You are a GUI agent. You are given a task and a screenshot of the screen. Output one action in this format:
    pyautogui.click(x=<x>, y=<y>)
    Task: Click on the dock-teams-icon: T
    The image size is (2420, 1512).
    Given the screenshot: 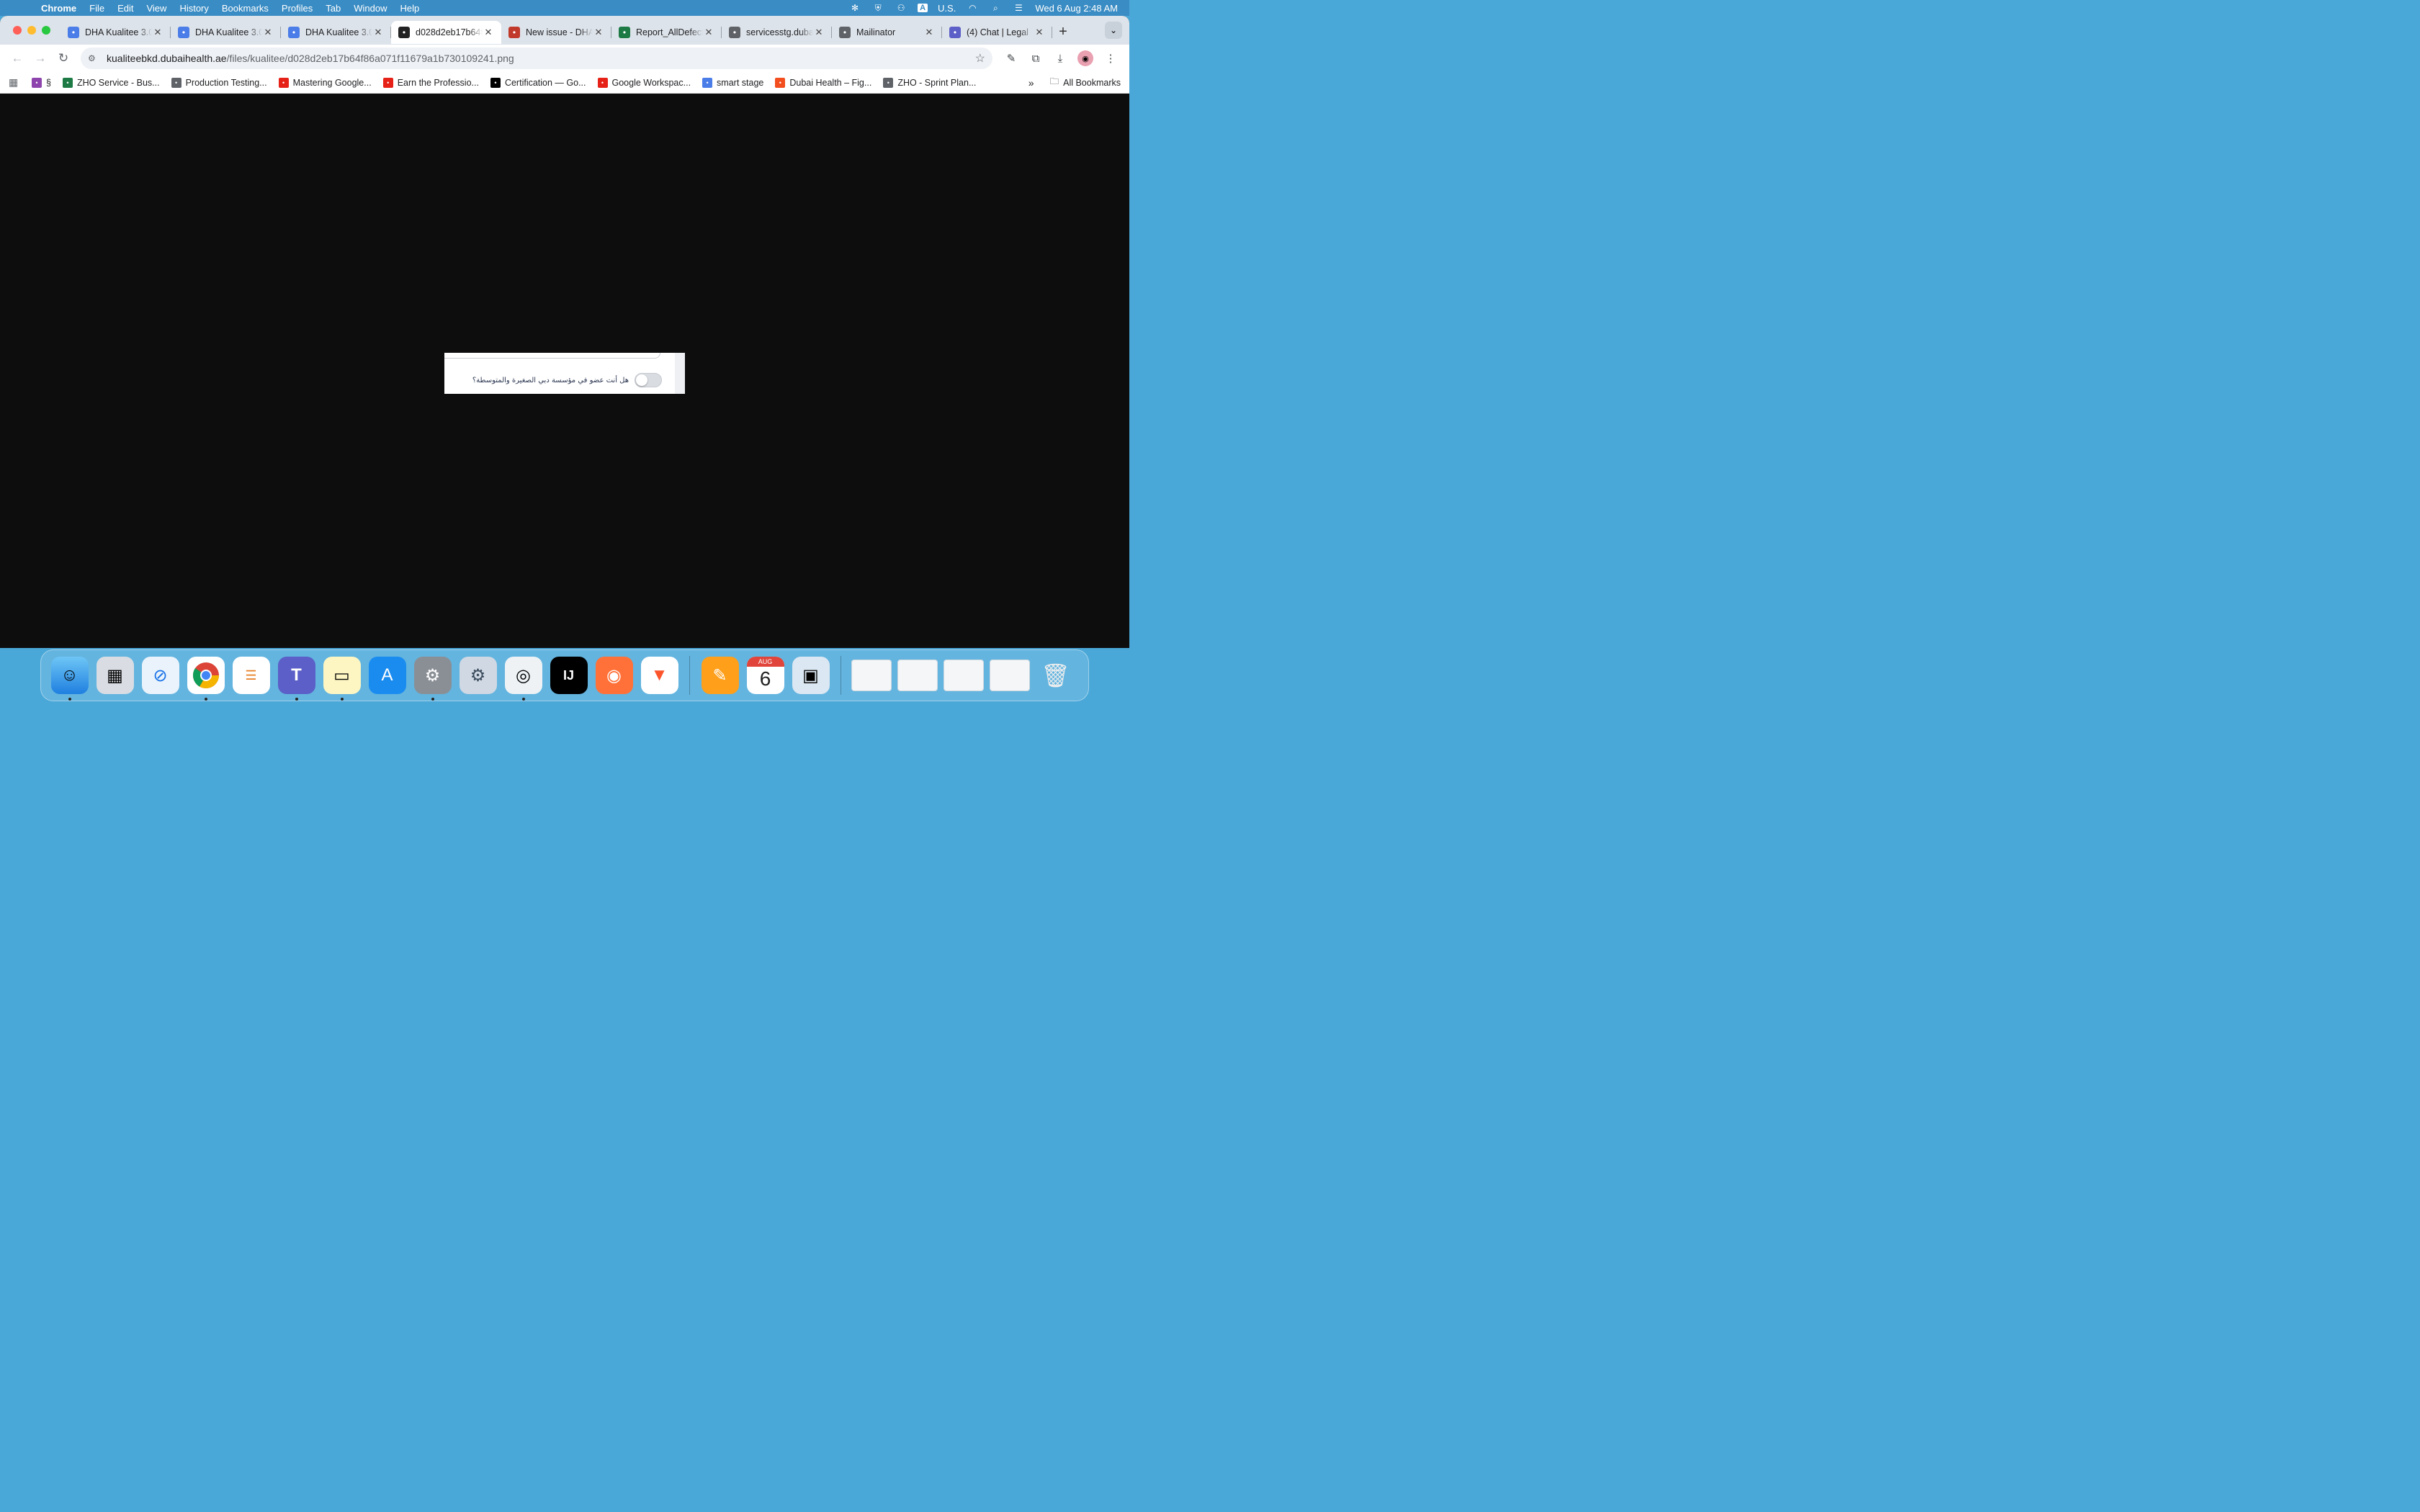 What is the action you would take?
    pyautogui.click(x=296, y=679)
    